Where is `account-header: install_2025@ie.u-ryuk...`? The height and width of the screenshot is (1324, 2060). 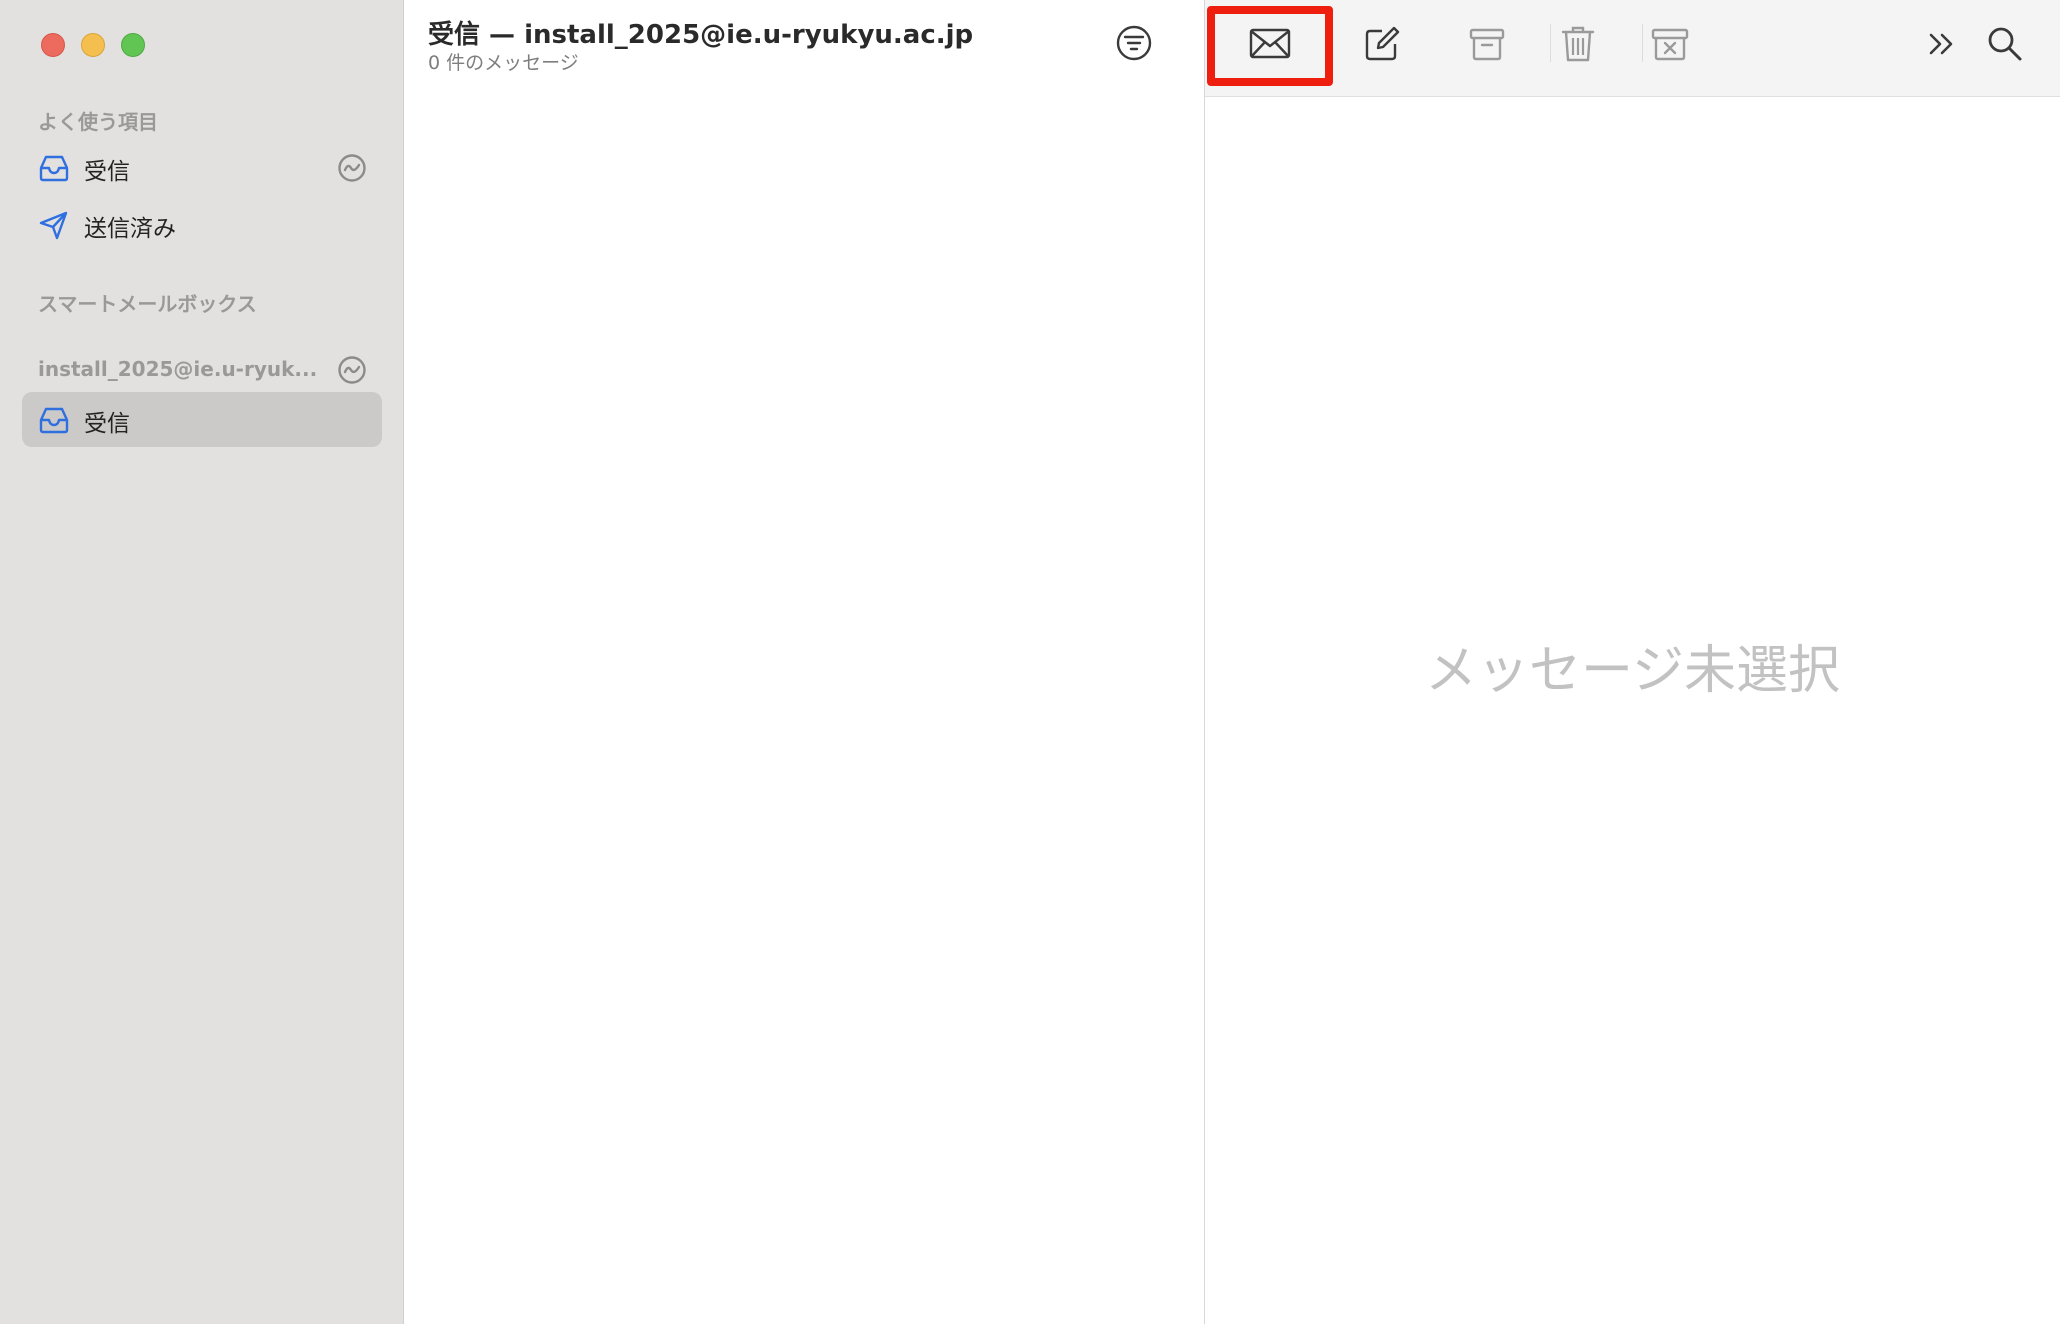
account-header: install_2025@ie.u-ryuk... is located at coordinates (177, 369).